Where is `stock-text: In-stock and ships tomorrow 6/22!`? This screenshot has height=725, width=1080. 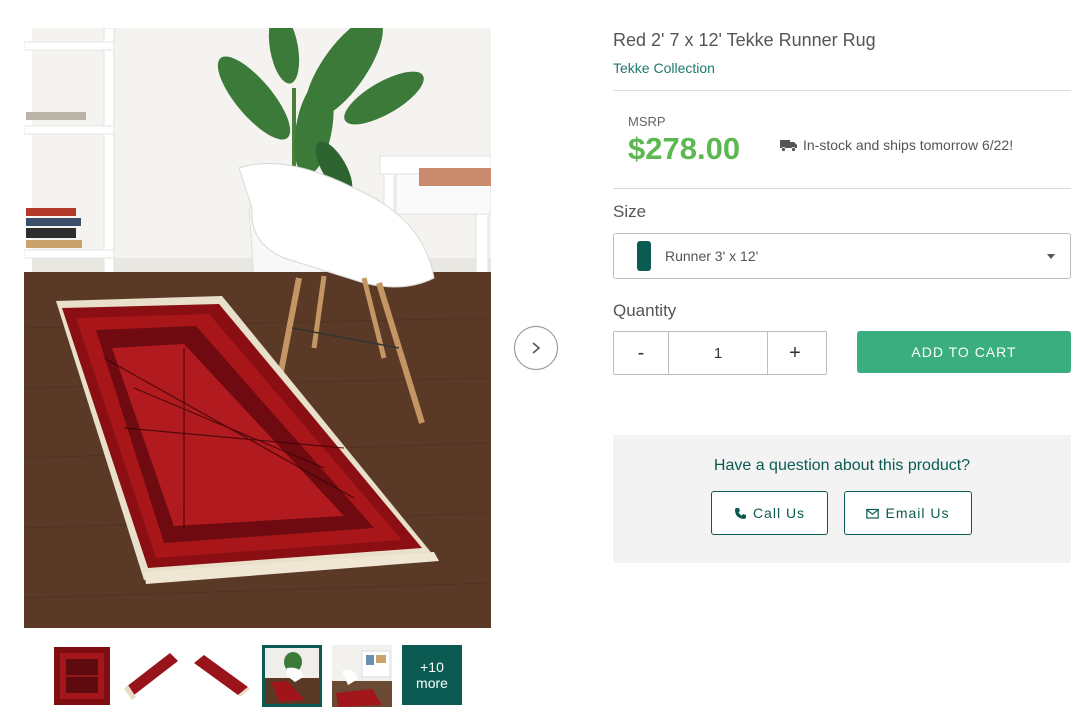 stock-text: In-stock and ships tomorrow 6/22! is located at coordinates (908, 145).